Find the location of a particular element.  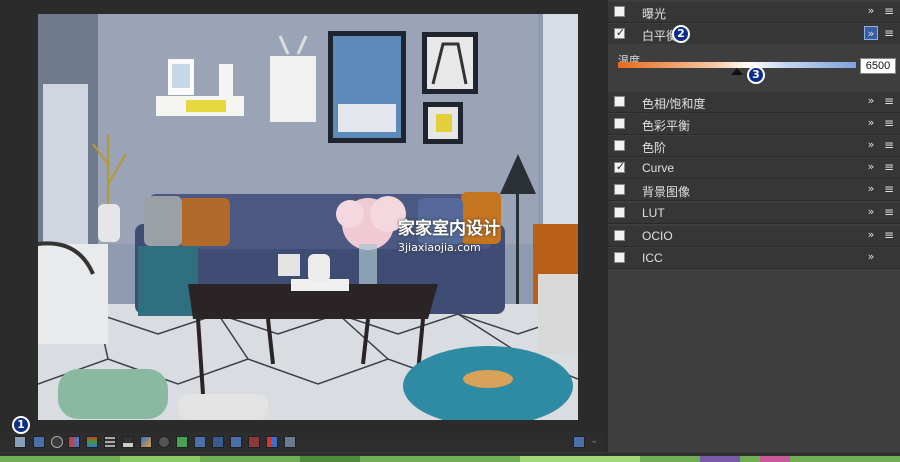

effect-label: 色相/饱和度 is located at coordinates (674, 104).